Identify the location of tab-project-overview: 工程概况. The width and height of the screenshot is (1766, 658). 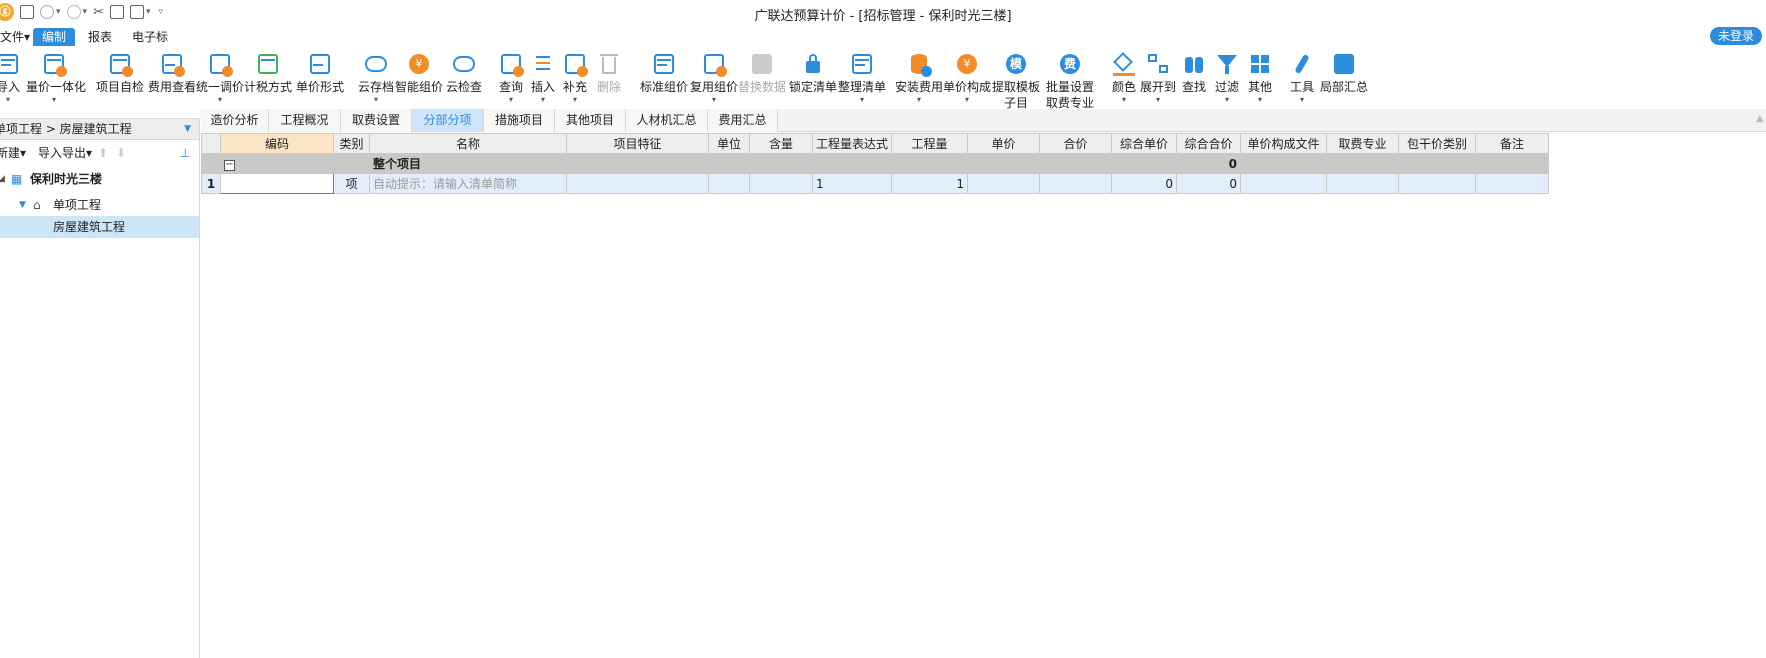
(305, 120).